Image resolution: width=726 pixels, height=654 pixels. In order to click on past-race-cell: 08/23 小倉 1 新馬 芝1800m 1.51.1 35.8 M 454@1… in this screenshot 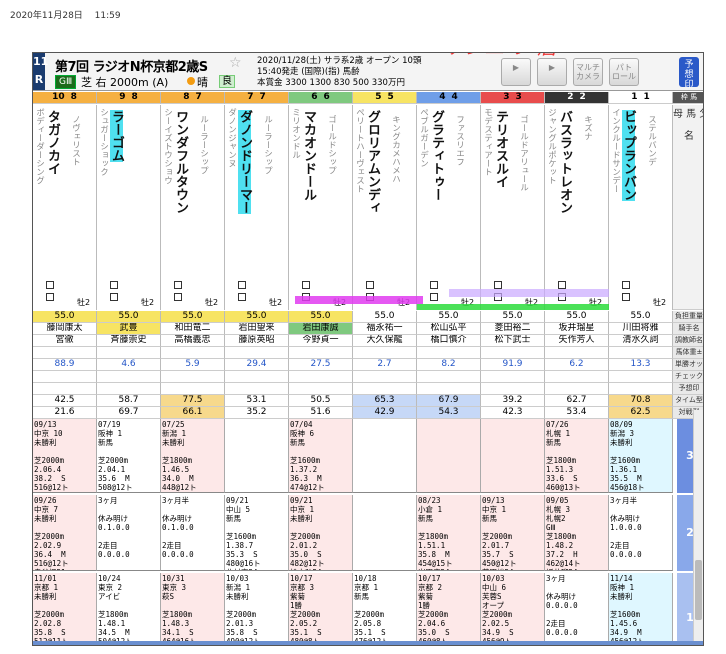, I will do `click(449, 533)`.